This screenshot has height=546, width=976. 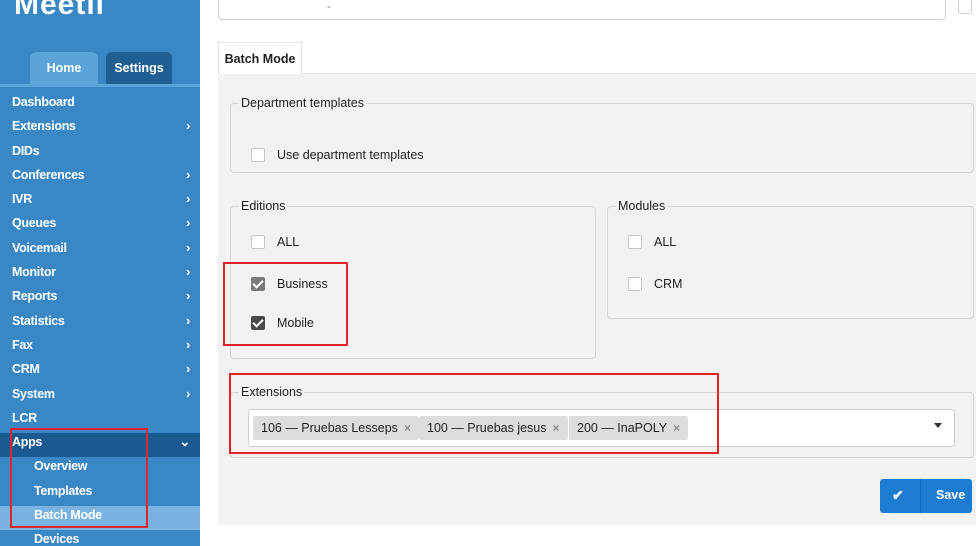 I want to click on sidebar-subitem-devices: Devices, so click(x=100, y=538).